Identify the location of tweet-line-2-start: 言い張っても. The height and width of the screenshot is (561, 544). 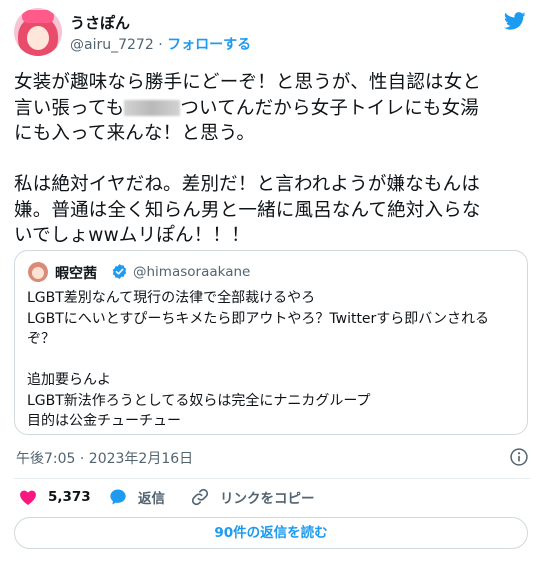
(69, 108).